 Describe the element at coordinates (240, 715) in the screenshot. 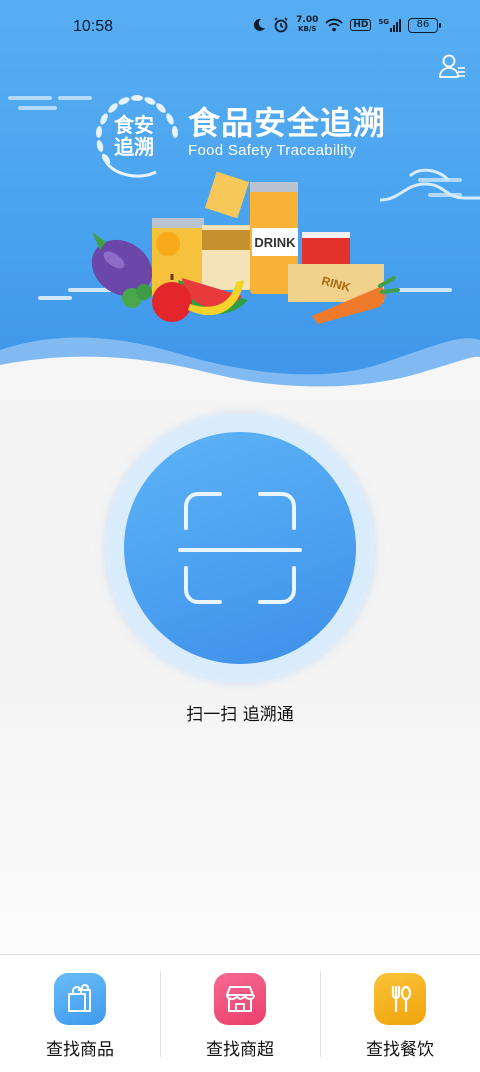

I see `scan-caption: 扫一扫 追溯通` at that location.